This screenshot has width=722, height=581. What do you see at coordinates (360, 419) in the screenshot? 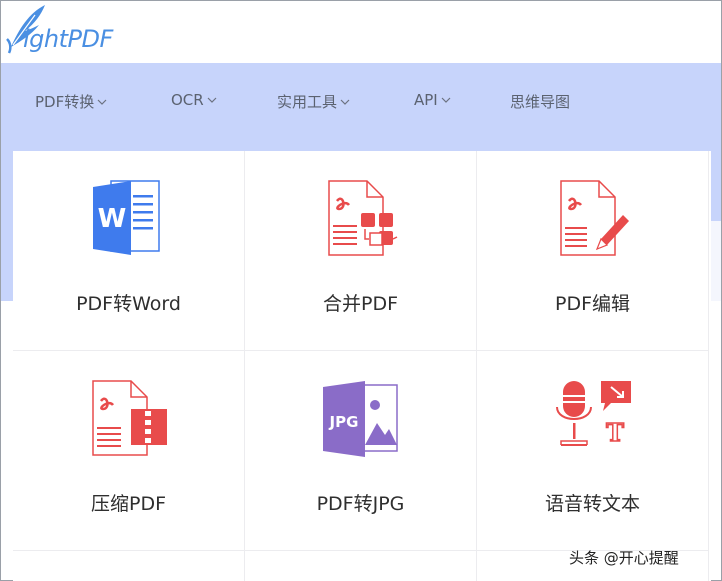
I see `jpg-image-icon: JPG` at bounding box center [360, 419].